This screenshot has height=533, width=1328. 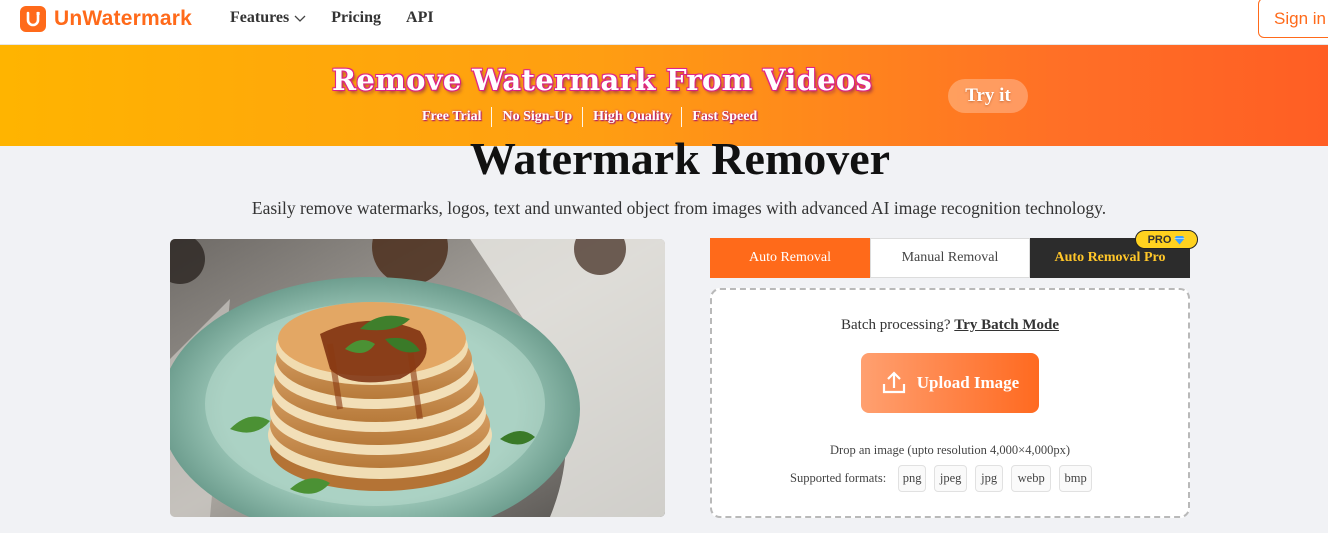 I want to click on banner-feature: Fast Speed, so click(x=725, y=116).